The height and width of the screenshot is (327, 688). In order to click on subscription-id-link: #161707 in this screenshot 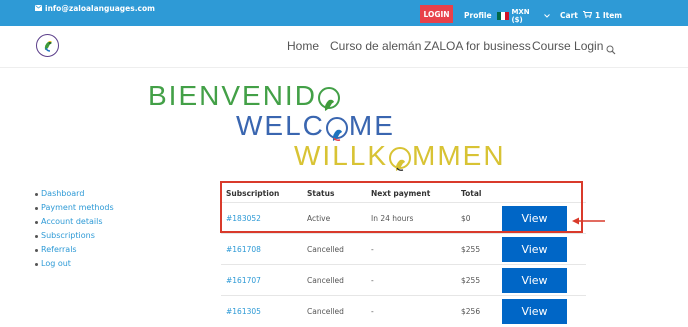, I will do `click(243, 280)`.